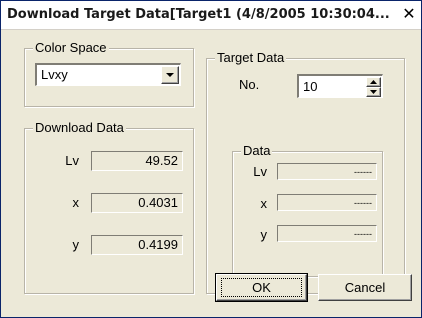 The width and height of the screenshot is (422, 318). I want to click on download-x-value: 0.4031, so click(137, 203).